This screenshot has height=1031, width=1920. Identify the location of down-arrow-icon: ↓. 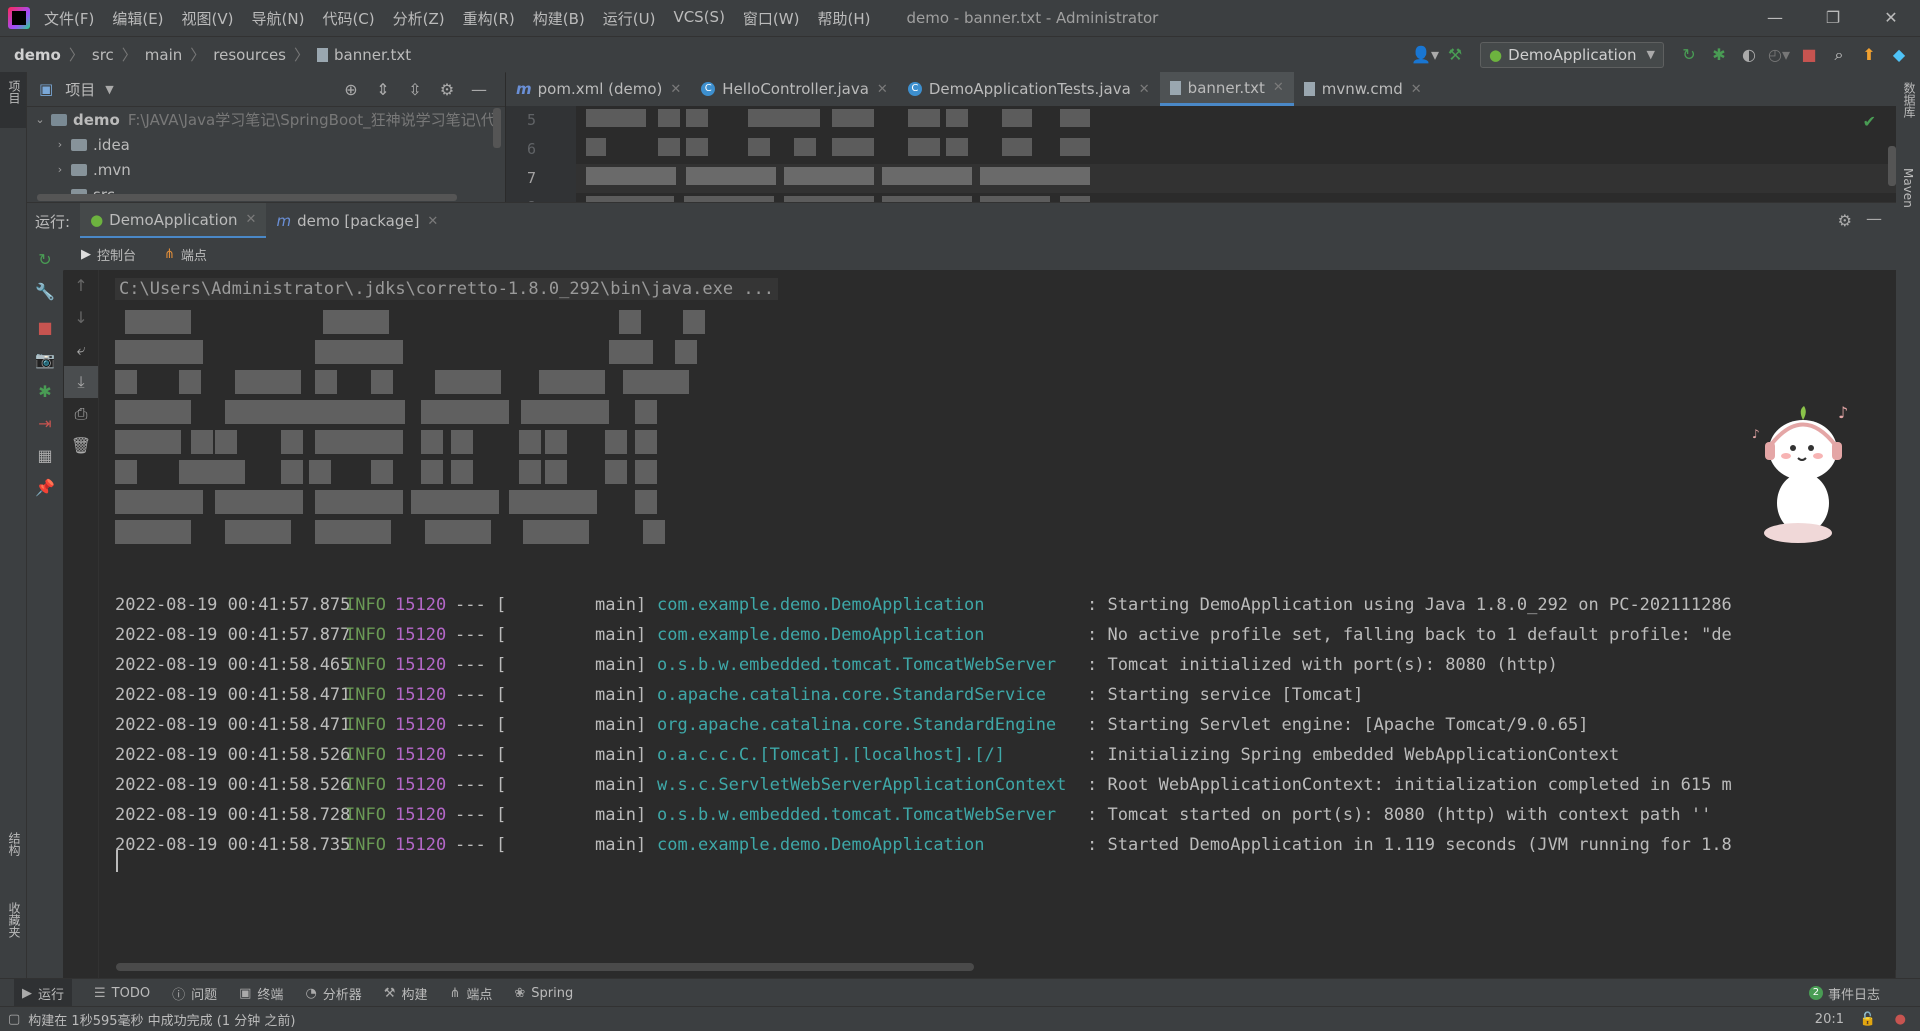
(81, 318).